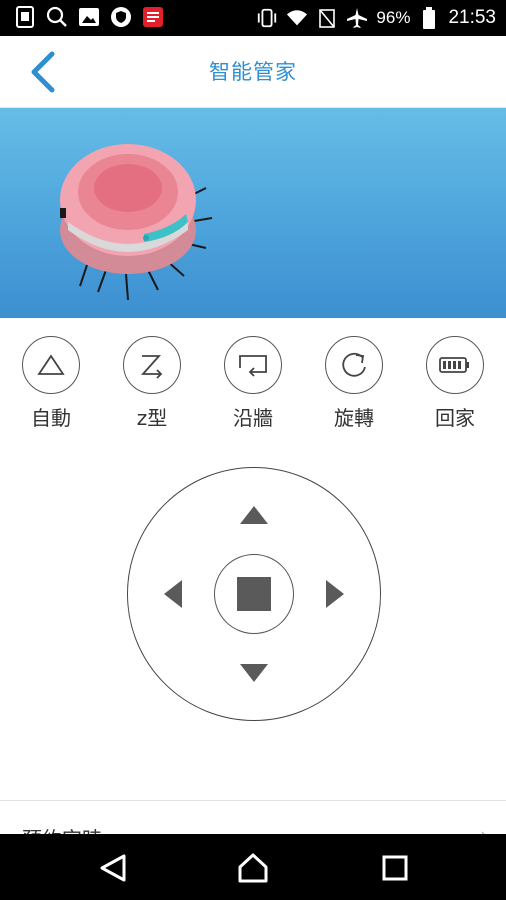  I want to click on mode-button-rotate: 旋轉, so click(354, 386).